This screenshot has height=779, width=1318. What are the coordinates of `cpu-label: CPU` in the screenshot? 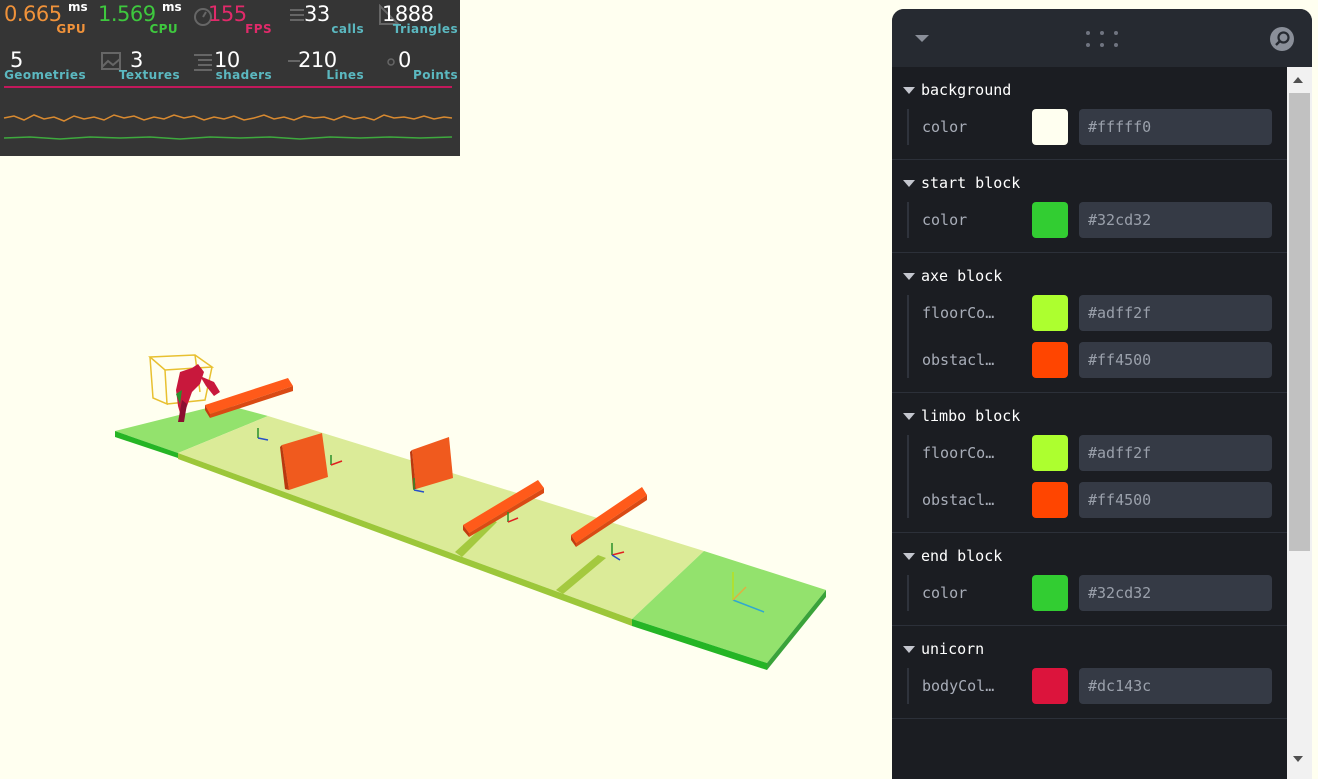 It's located at (163, 29).